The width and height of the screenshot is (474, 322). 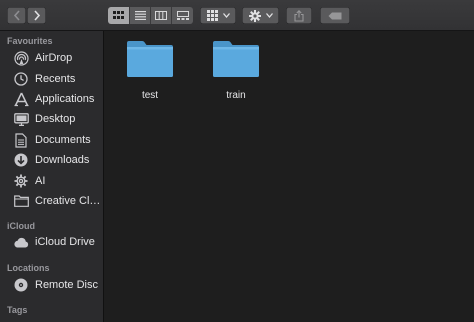 I want to click on sidebar-item-label: Downloads, so click(x=62, y=160).